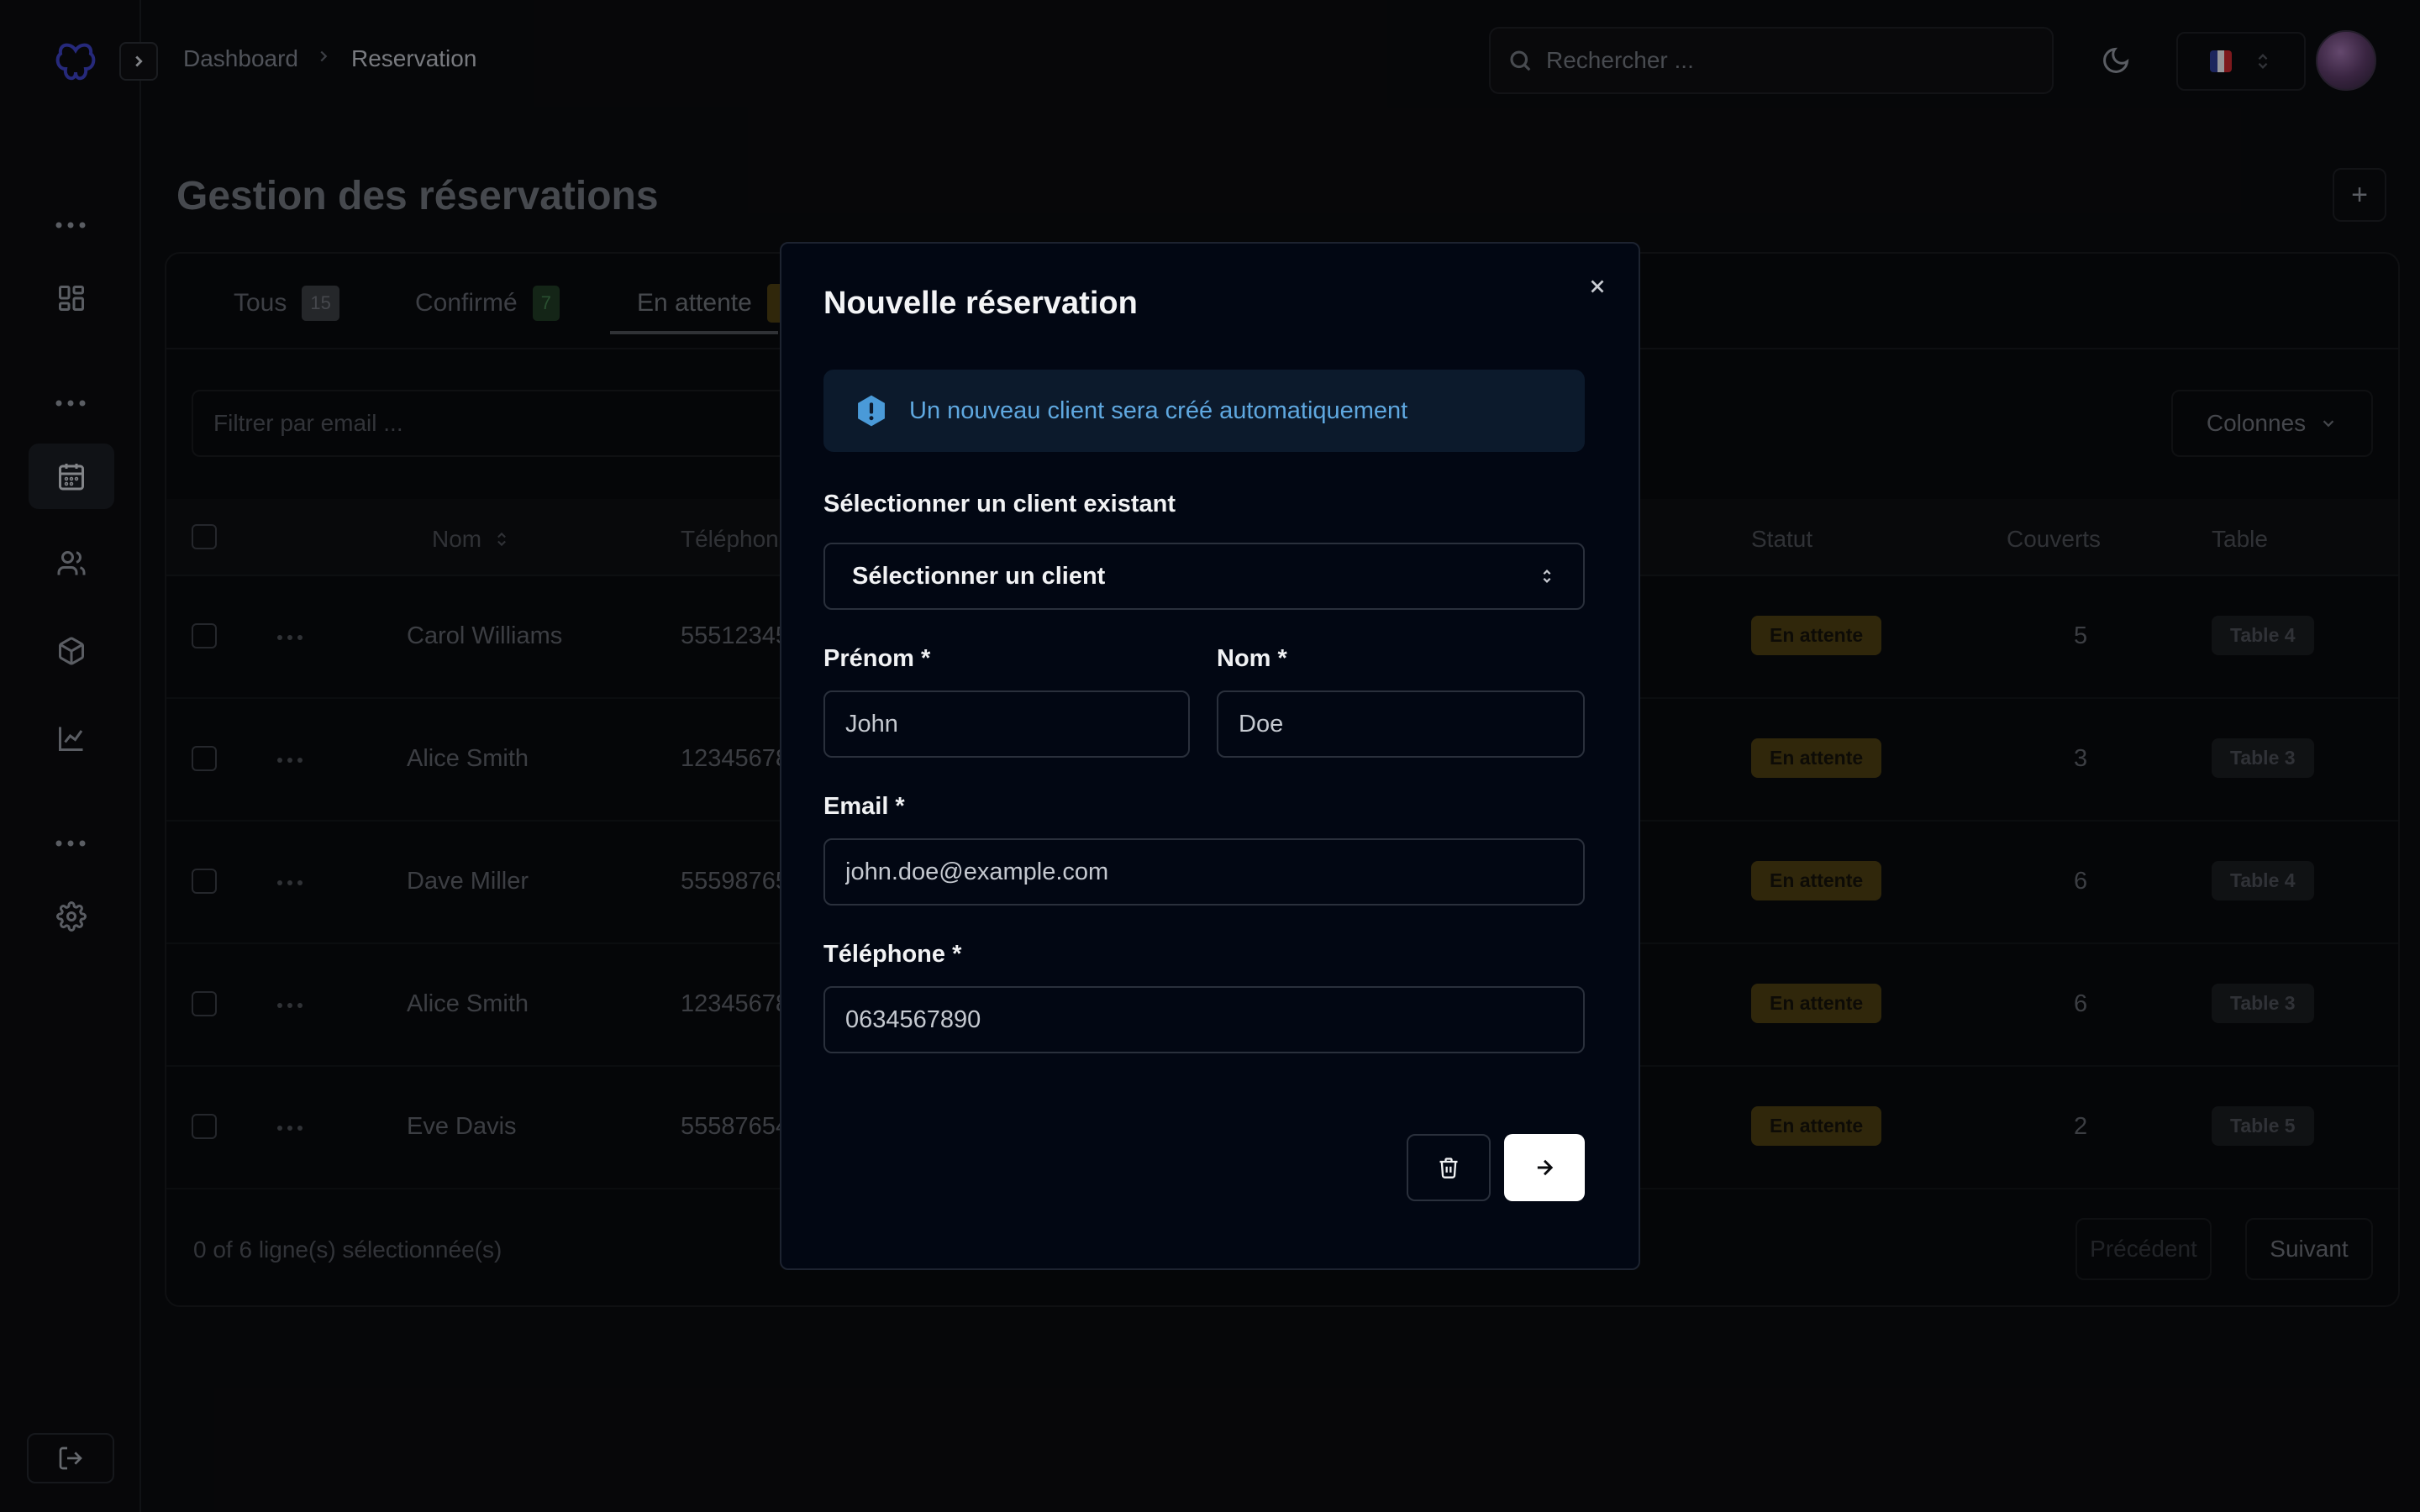 Image resolution: width=2420 pixels, height=1512 pixels. What do you see at coordinates (1204, 576) in the screenshot?
I see `client-select: Sélectionner un client` at bounding box center [1204, 576].